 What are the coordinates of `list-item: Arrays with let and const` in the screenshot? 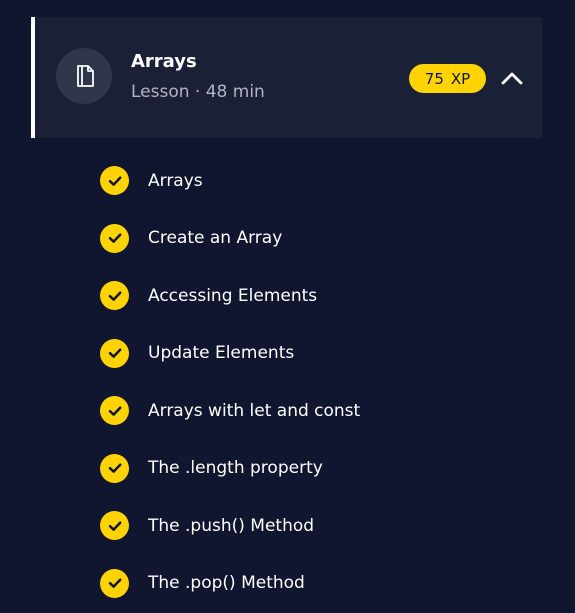 It's located at (230, 410).